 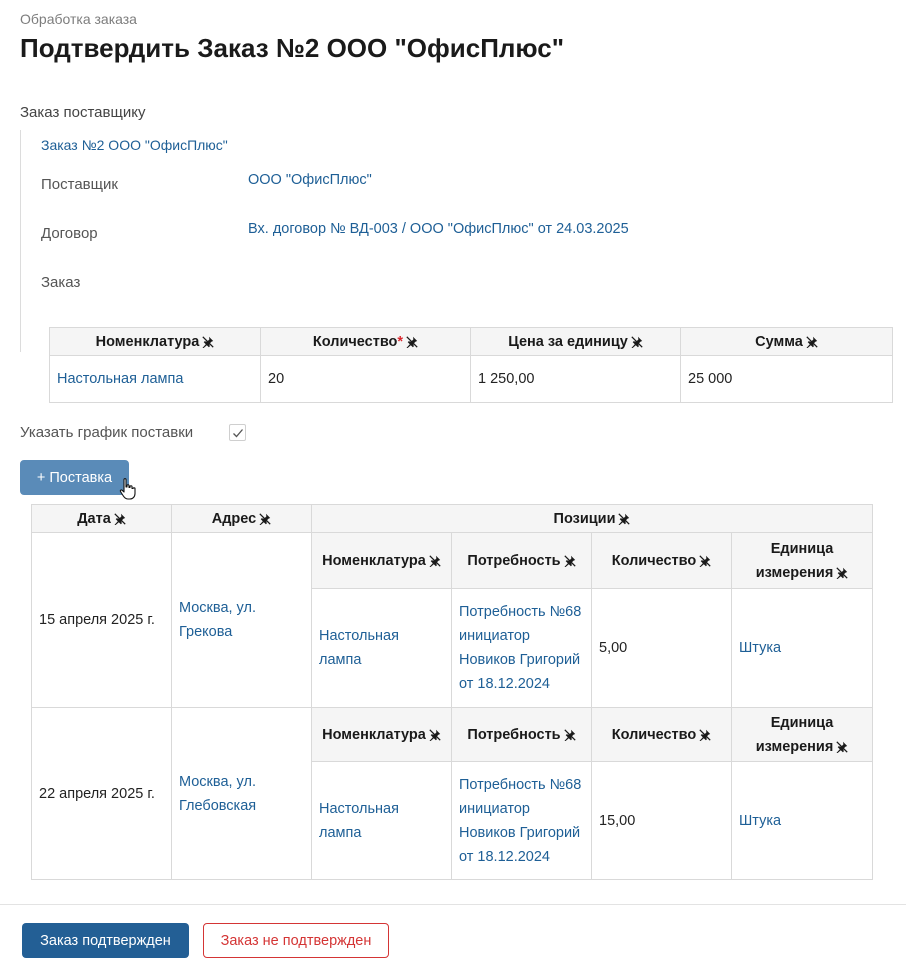 What do you see at coordinates (78, 19) in the screenshot?
I see `breadcrumb: Обработка заказа` at bounding box center [78, 19].